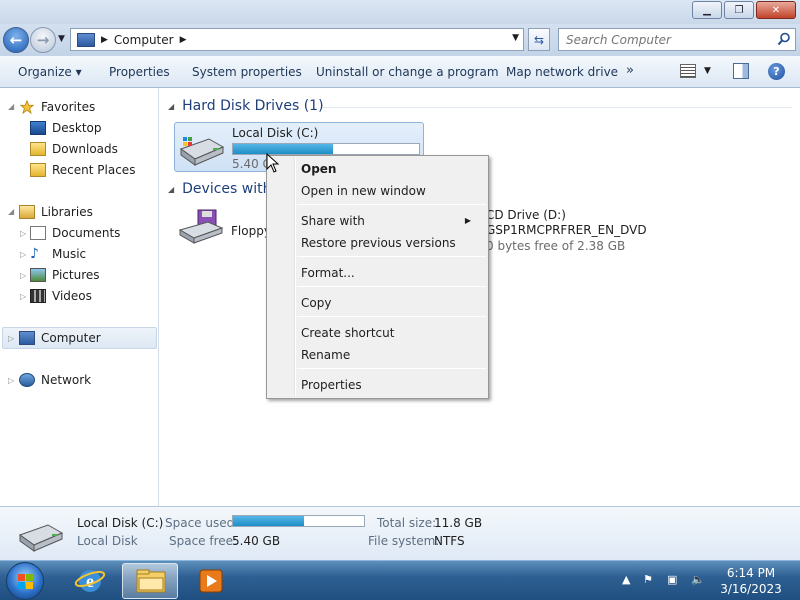 This screenshot has width=800, height=600. I want to click on sidebar-item-music: ♪ Music, so click(58, 254).